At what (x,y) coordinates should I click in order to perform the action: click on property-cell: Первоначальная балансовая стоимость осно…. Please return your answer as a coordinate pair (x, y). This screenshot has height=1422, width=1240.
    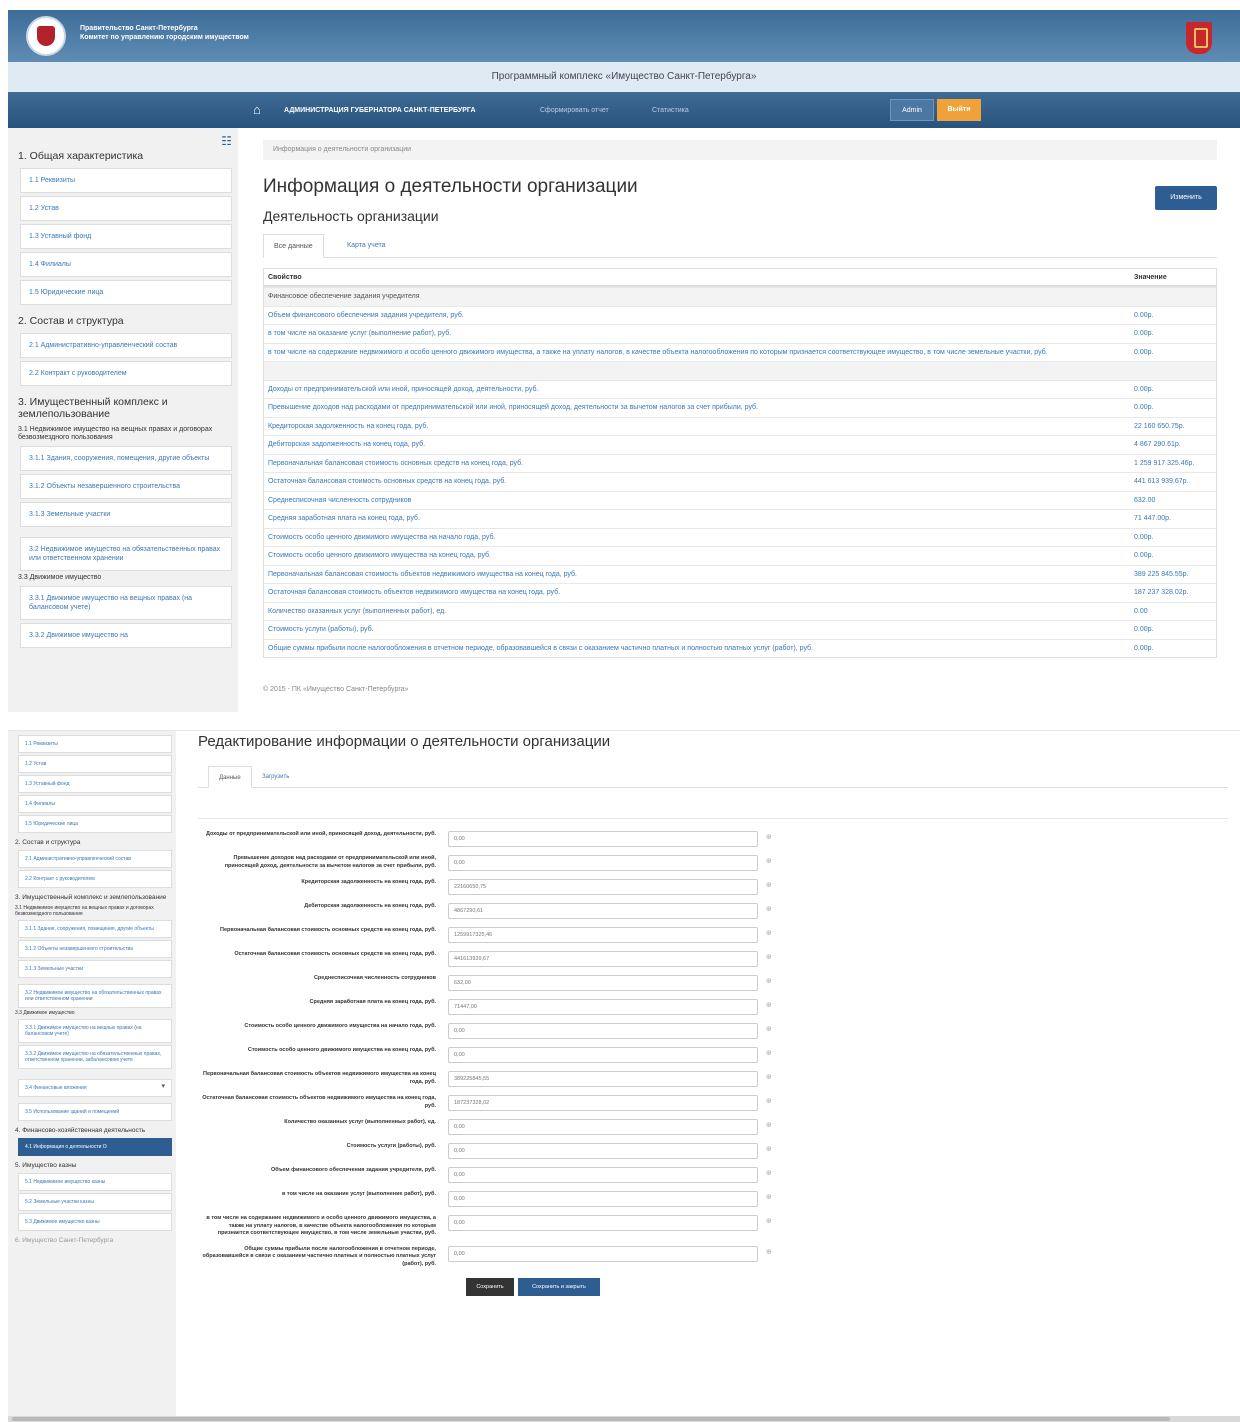
    Looking at the image, I should click on (697, 463).